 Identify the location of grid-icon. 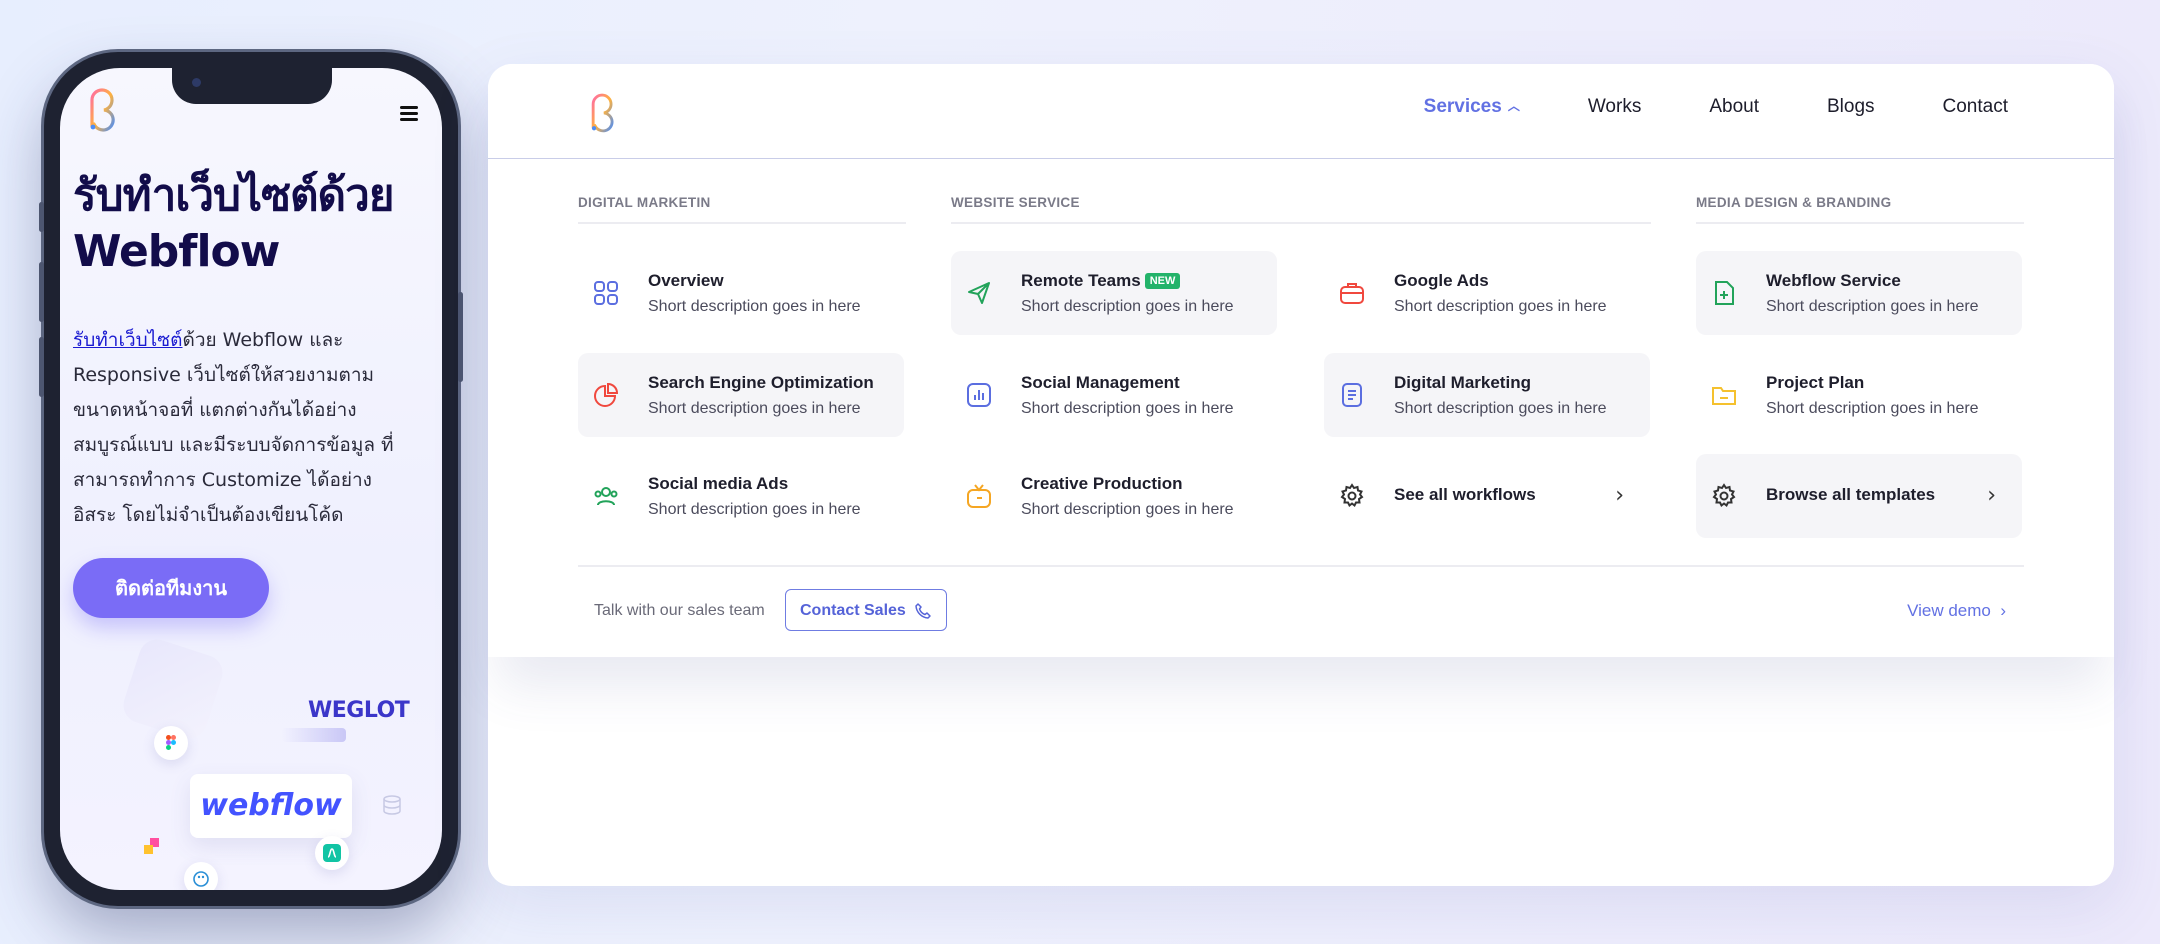
(606, 293).